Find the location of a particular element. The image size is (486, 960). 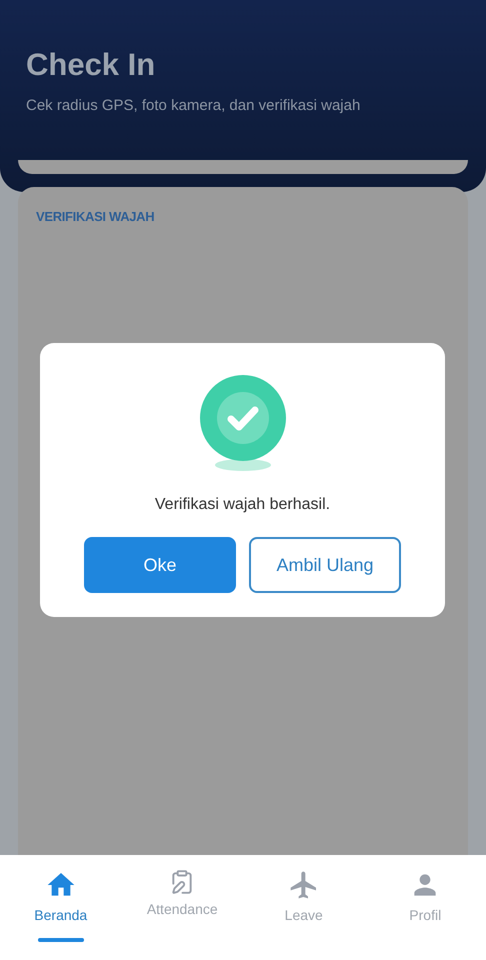

retake-button: Ambil Ulang is located at coordinates (325, 565).